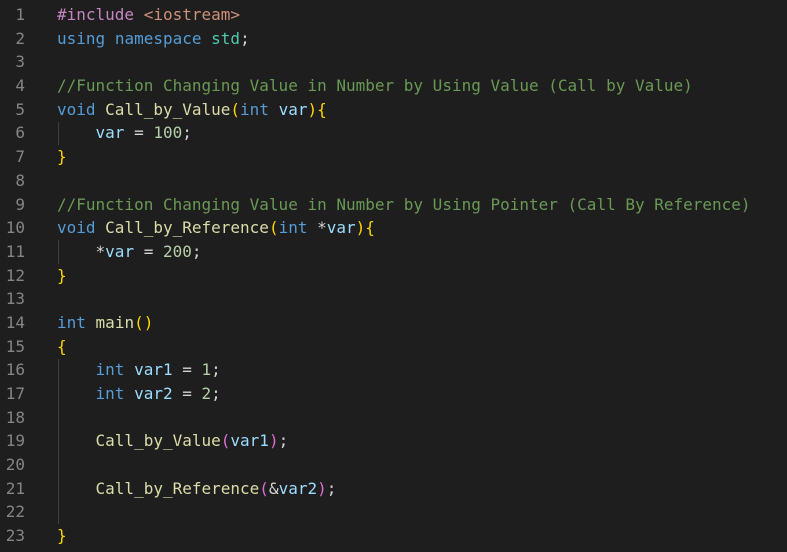  Describe the element at coordinates (158, 38) in the screenshot. I see `code-token: namespace` at that location.